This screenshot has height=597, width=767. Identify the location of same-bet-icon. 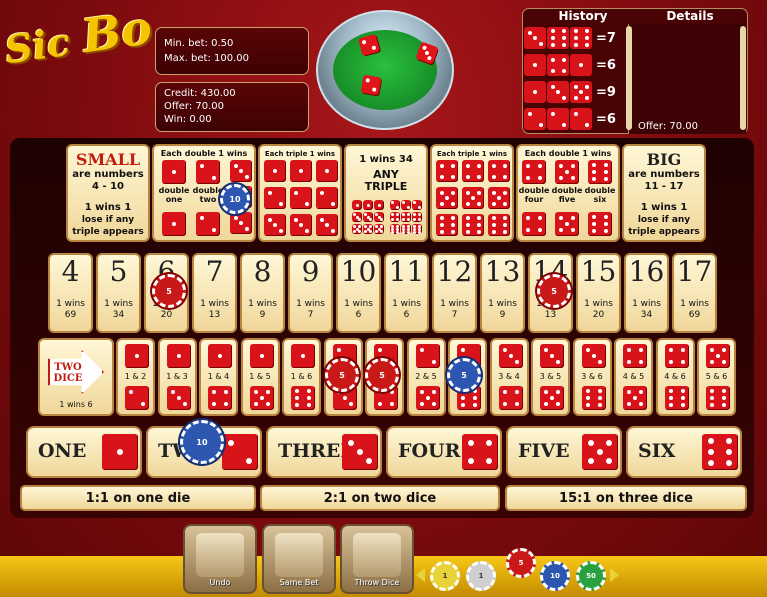
(299, 555).